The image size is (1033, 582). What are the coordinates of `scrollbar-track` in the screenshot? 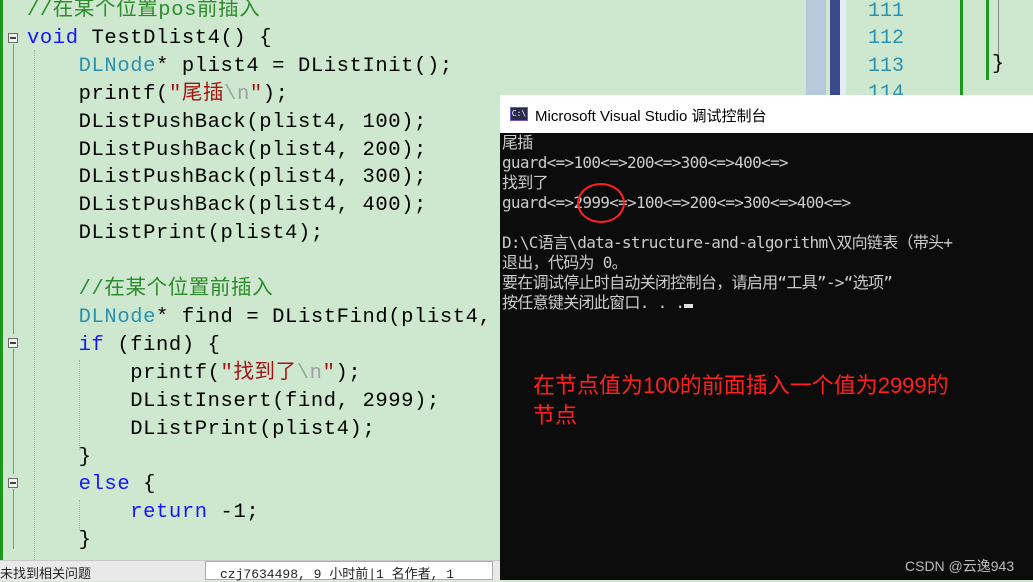 It's located at (816, 47).